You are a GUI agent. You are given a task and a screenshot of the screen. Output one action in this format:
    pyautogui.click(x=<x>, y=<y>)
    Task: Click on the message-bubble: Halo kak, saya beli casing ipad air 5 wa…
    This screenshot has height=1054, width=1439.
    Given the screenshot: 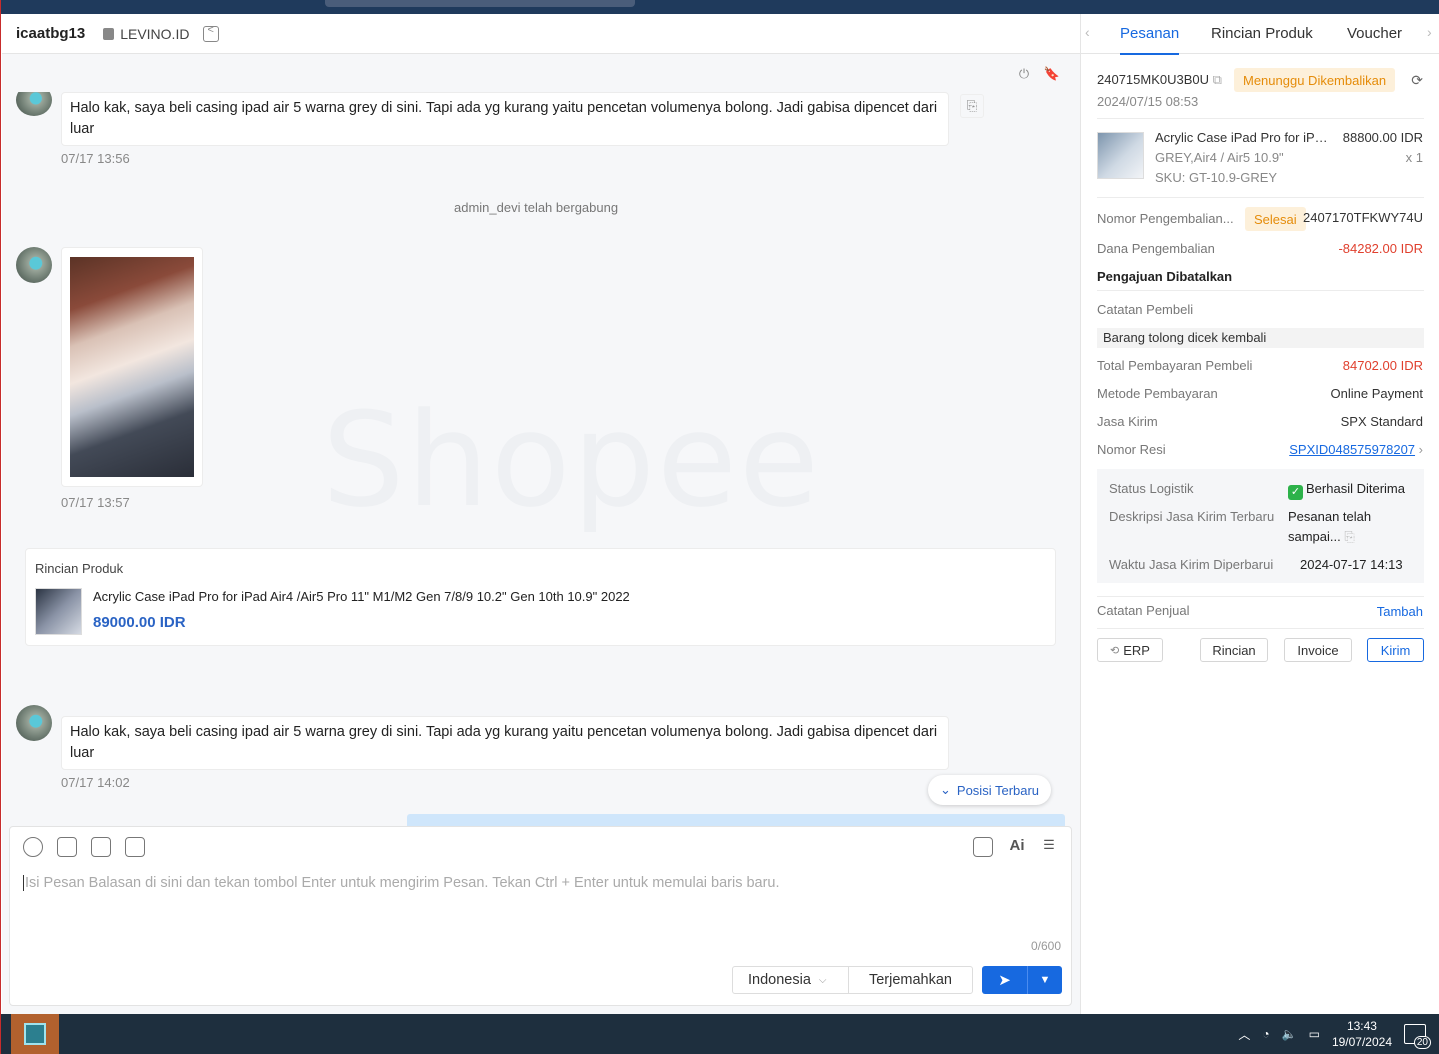 What is the action you would take?
    pyautogui.click(x=505, y=119)
    